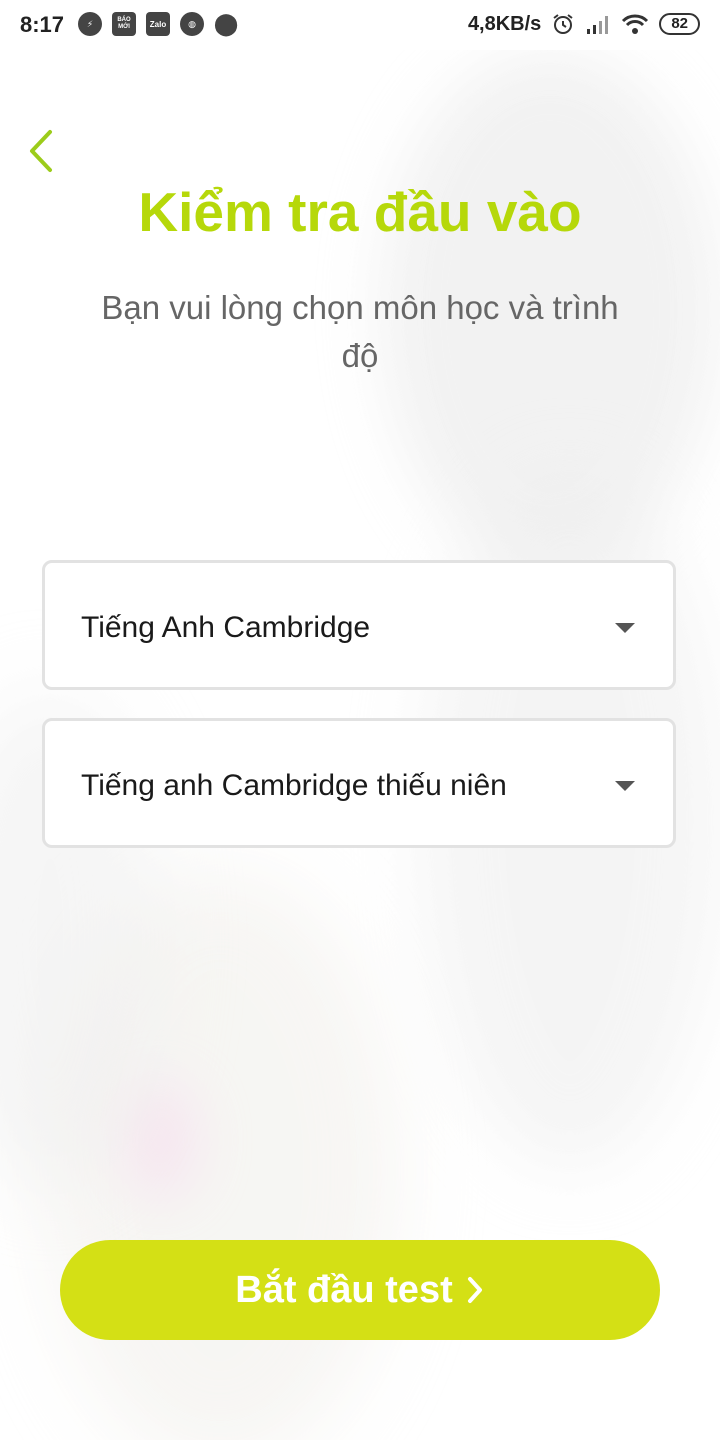 The width and height of the screenshot is (720, 1440). I want to click on wifi-icon, so click(635, 24).